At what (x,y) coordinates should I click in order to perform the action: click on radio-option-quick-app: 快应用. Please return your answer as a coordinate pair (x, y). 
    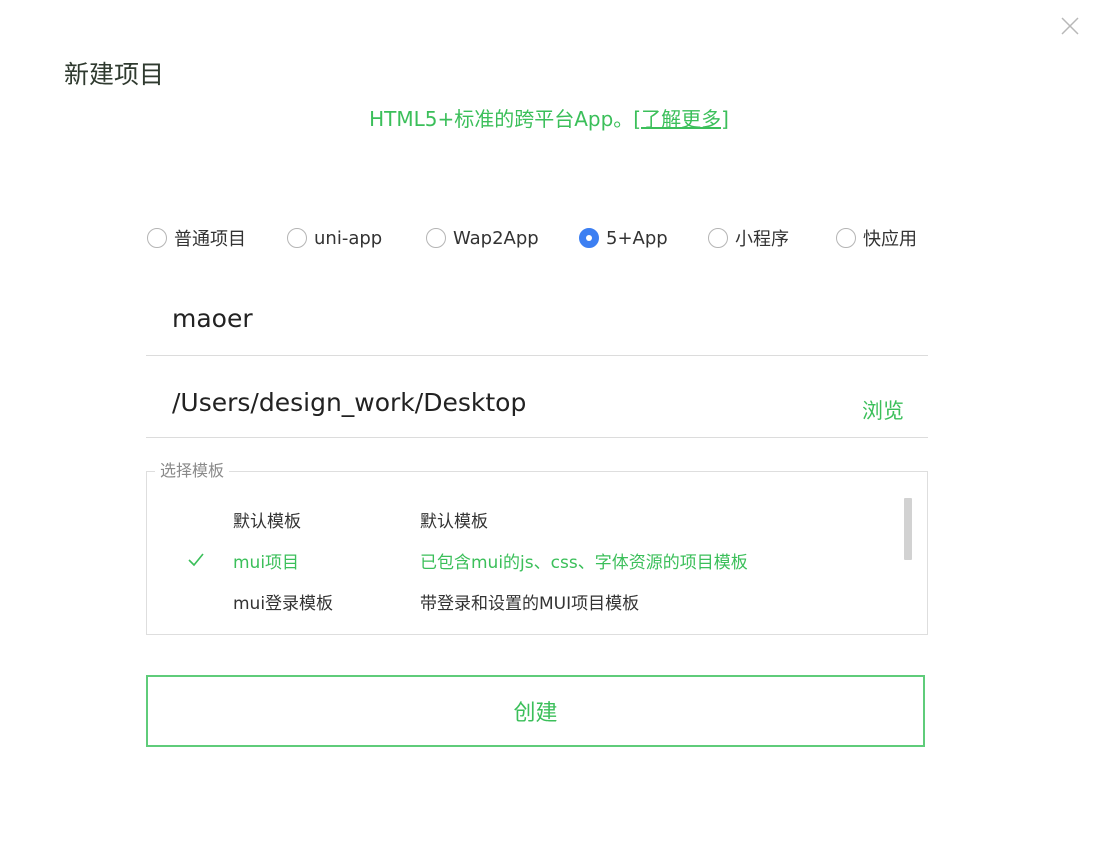
    Looking at the image, I should click on (876, 238).